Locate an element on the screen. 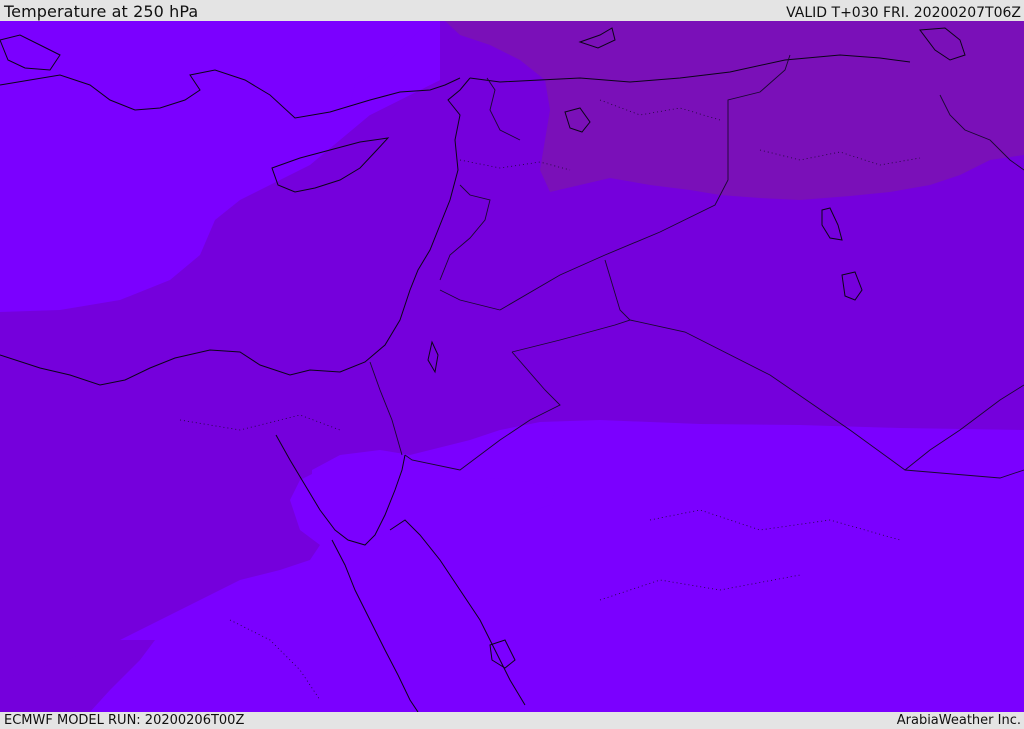 This screenshot has width=1024, height=729. model-run-label: ECMWF MODEL RUN: 20200206T00Z is located at coordinates (124, 720).